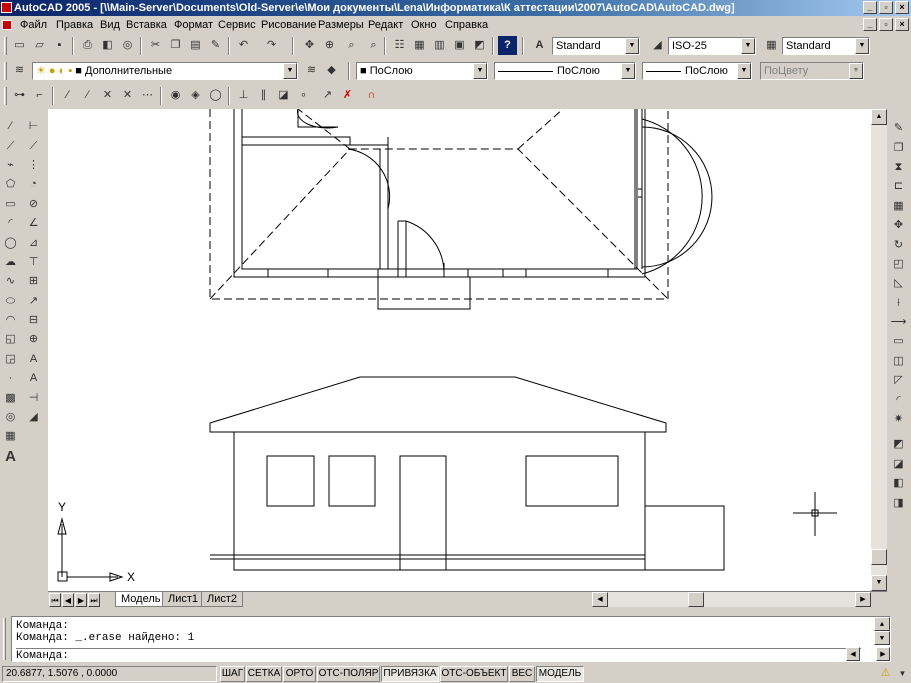  I want to click on menu-edit: Правка, so click(74, 25).